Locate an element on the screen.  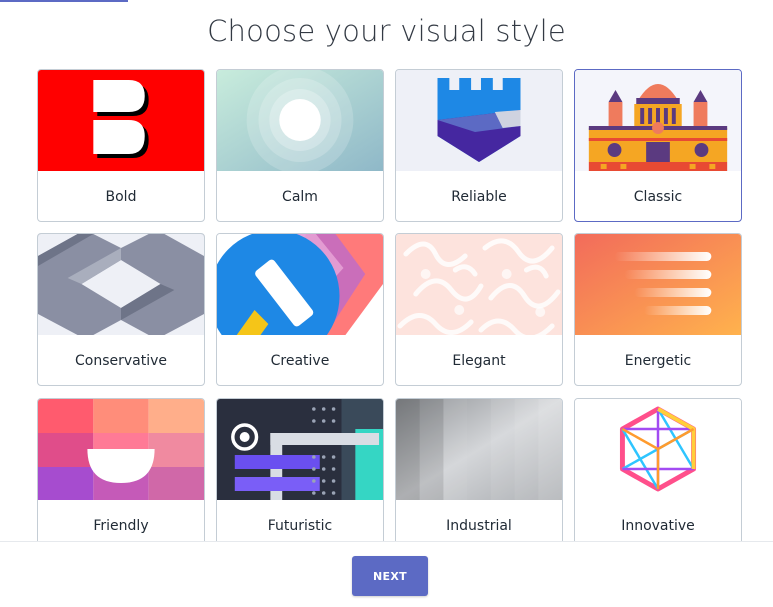
creative-thumbnail is located at coordinates (300, 284).